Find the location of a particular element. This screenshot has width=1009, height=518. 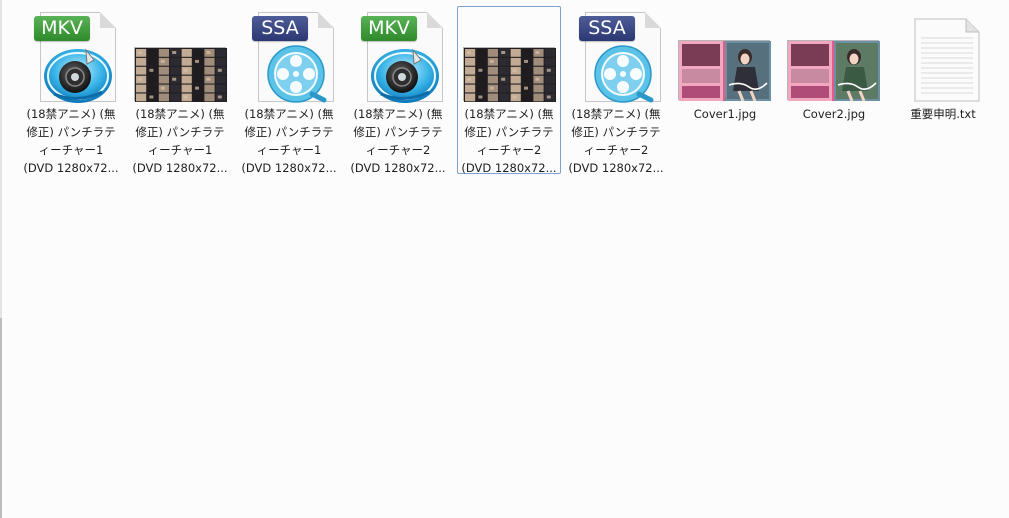

file-name-label: Cover2.jpg is located at coordinates (834, 114).